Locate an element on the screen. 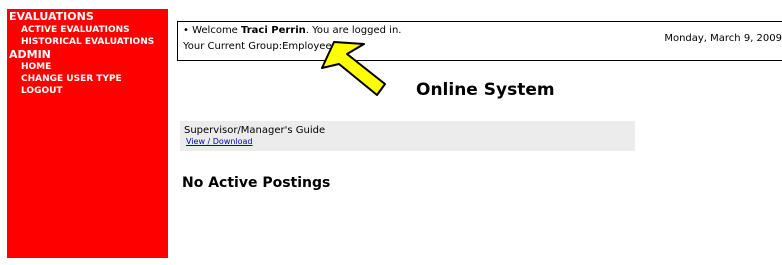 The height and width of the screenshot is (265, 782). nav-section-evaluations: EVALUATIONS is located at coordinates (51, 16).